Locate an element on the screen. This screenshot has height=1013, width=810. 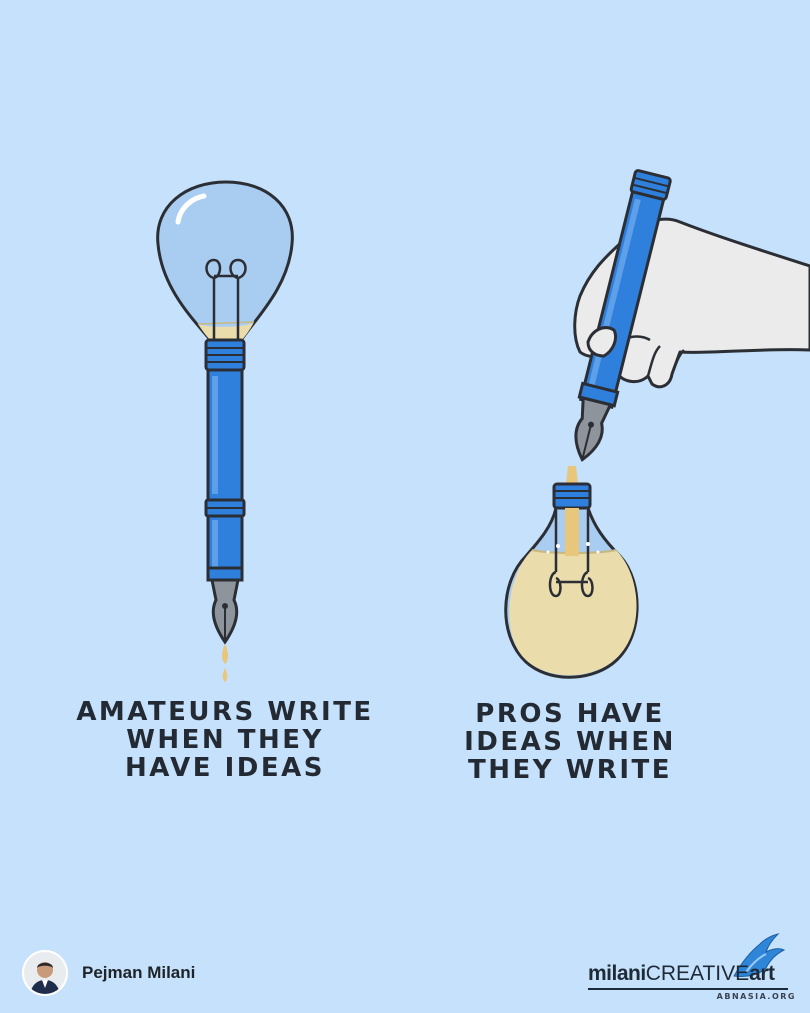
amateurs-caption: AMATEURS WRITE WHEN THEY HAVE IDEAS is located at coordinates (225, 740).